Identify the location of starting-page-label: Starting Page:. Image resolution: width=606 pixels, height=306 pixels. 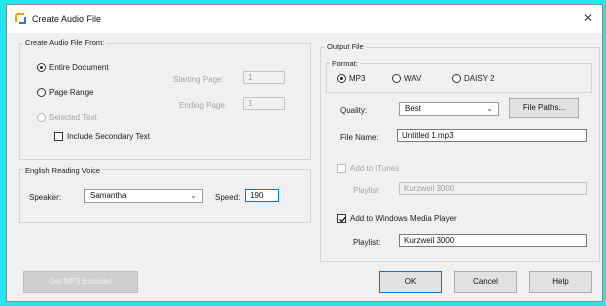
(198, 79).